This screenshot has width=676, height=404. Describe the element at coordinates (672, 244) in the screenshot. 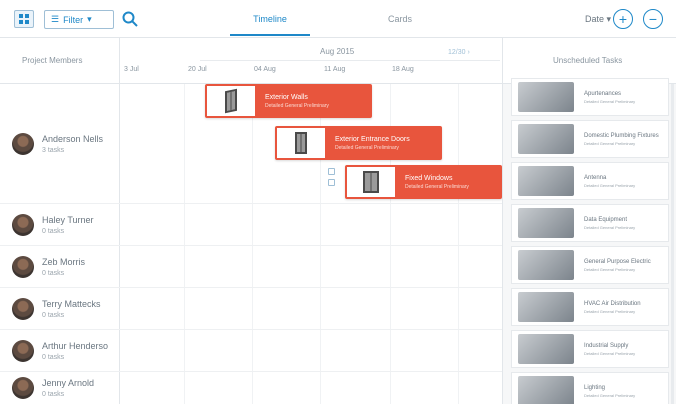

I see `scrollbar` at that location.